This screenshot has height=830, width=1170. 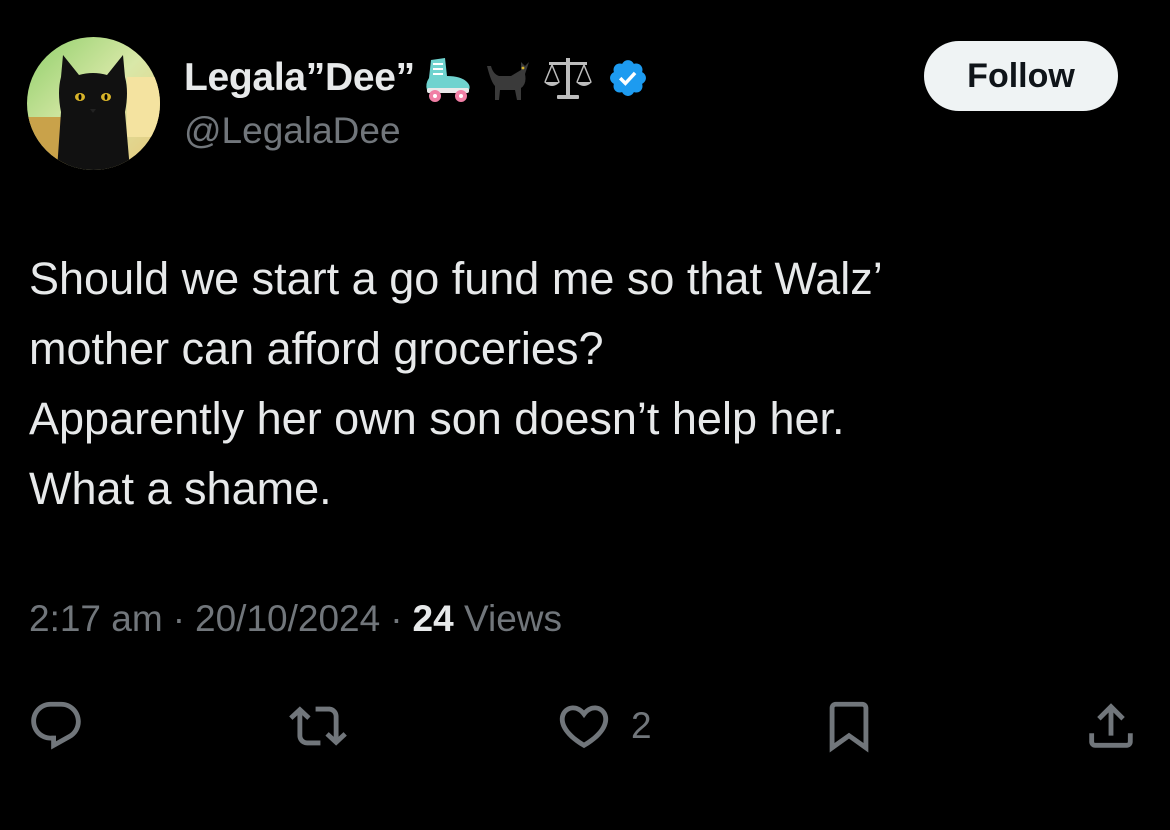 I want to click on bookmark-icon, so click(x=849, y=727).